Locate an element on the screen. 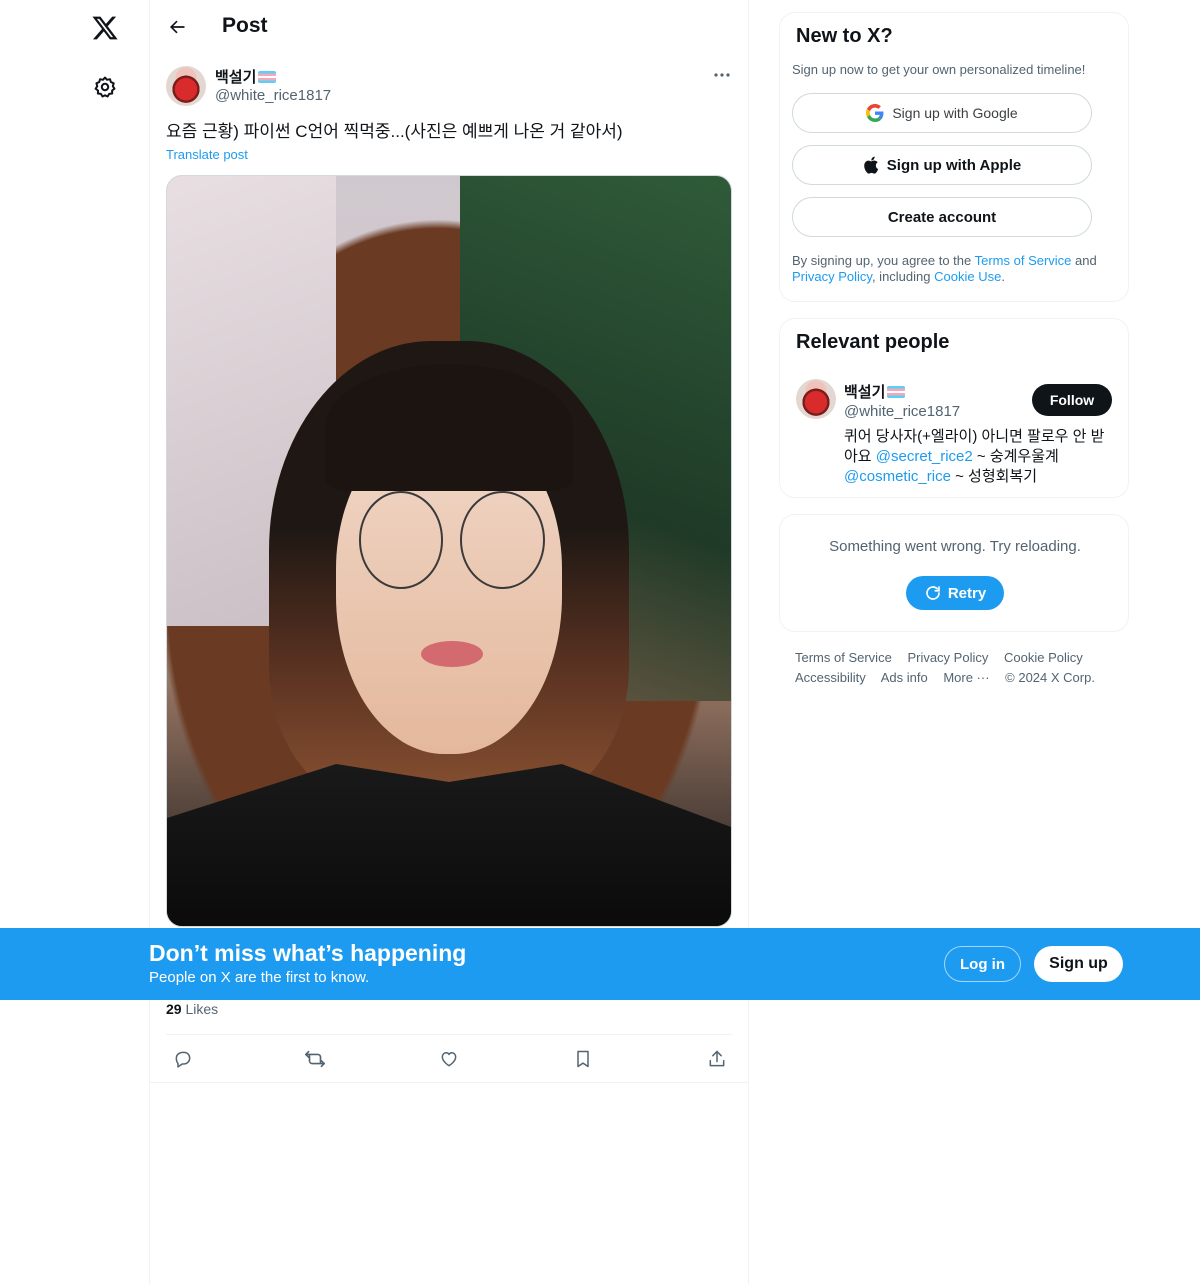 The height and width of the screenshot is (1284, 1200). legal-text: . is located at coordinates (1003, 276).